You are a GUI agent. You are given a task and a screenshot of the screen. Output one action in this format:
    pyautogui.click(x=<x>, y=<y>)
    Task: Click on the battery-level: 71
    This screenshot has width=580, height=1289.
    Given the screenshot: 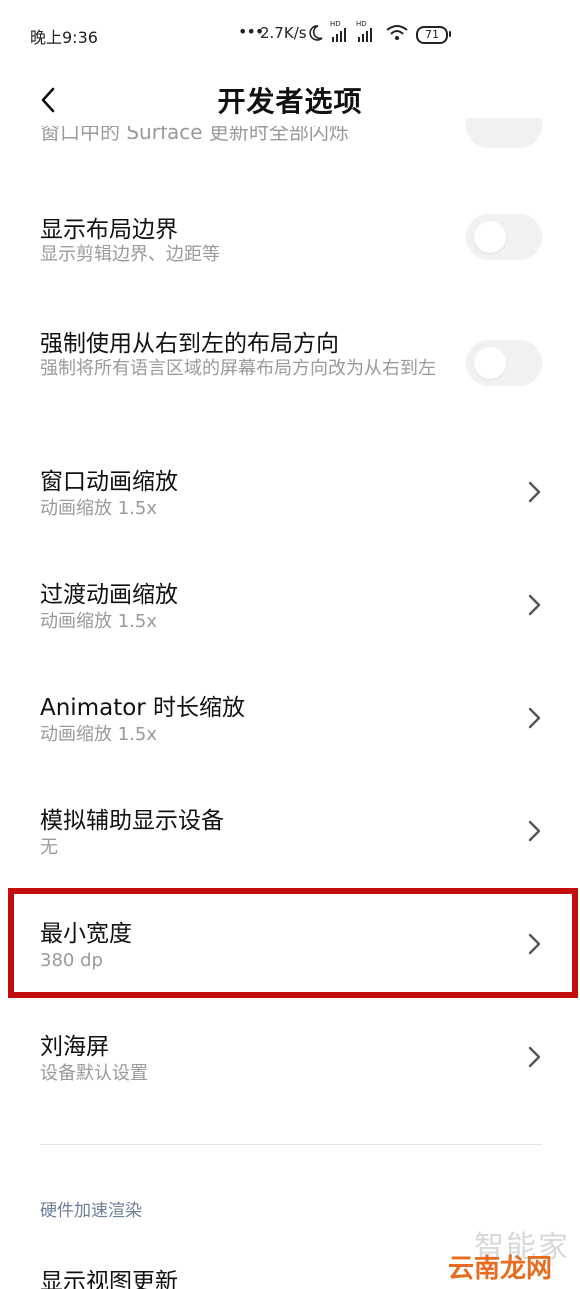 What is the action you would take?
    pyautogui.click(x=432, y=34)
    